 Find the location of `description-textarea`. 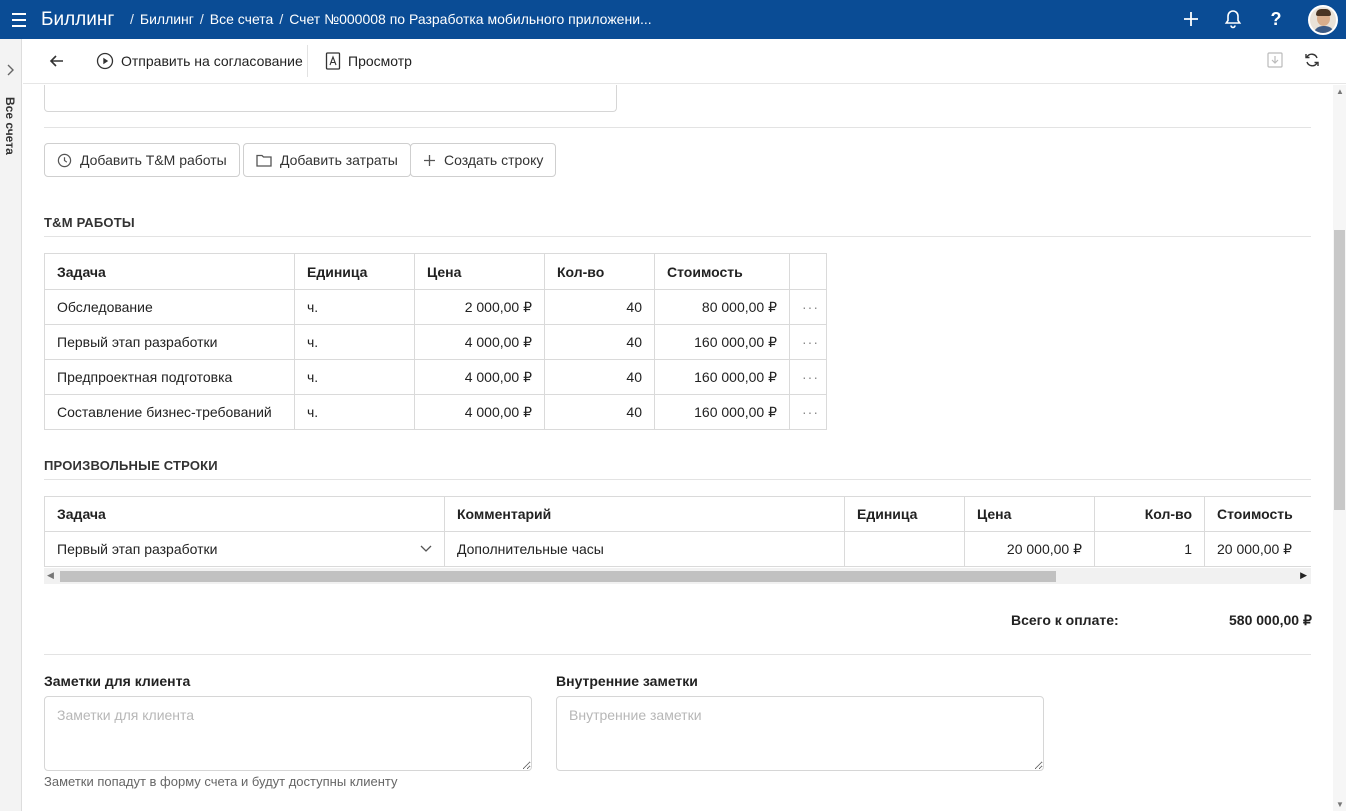

description-textarea is located at coordinates (330, 98).